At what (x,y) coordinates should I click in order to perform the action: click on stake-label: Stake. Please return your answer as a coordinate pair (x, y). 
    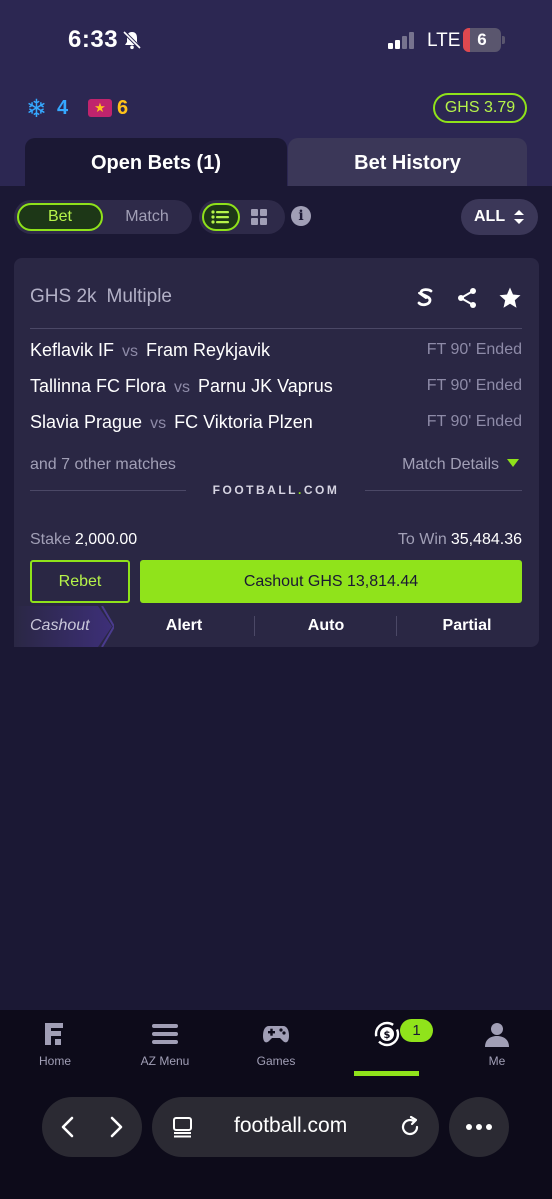
    Looking at the image, I should click on (50, 539).